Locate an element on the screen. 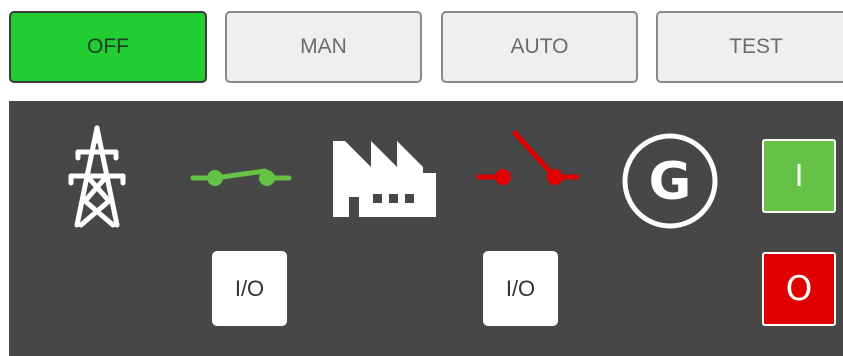 The height and width of the screenshot is (356, 843). generator-icon: G is located at coordinates (670, 181).